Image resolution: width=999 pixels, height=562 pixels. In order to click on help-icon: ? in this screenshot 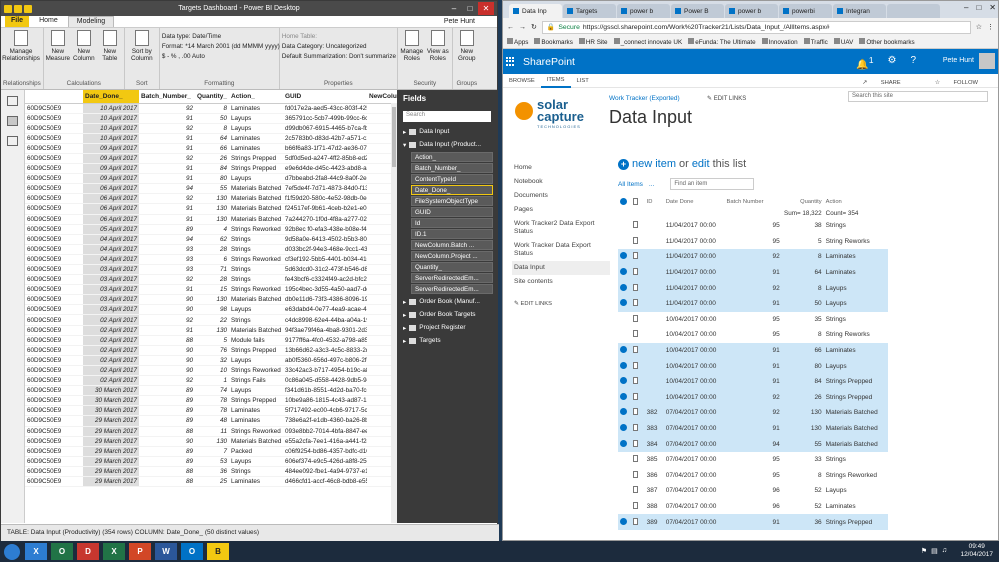, I will do `click(913, 62)`.